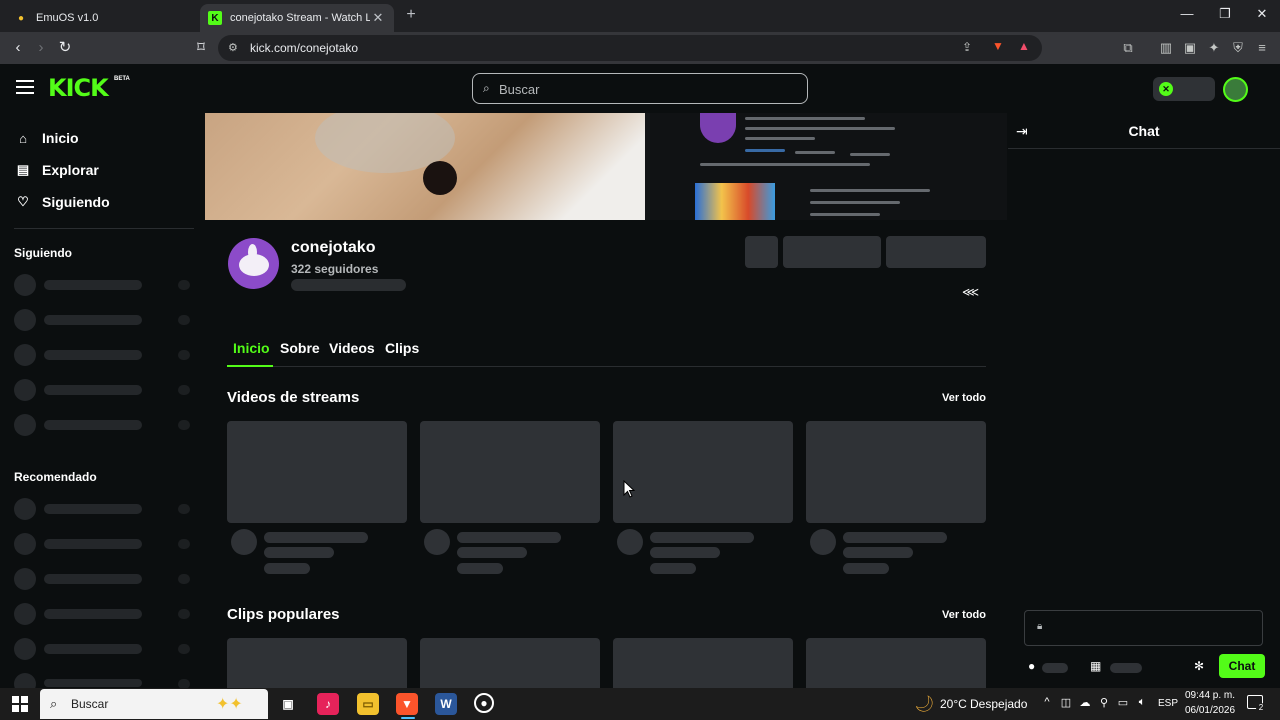  What do you see at coordinates (1066, 702) in the screenshot?
I see `tray-app-icon: ◫` at bounding box center [1066, 702].